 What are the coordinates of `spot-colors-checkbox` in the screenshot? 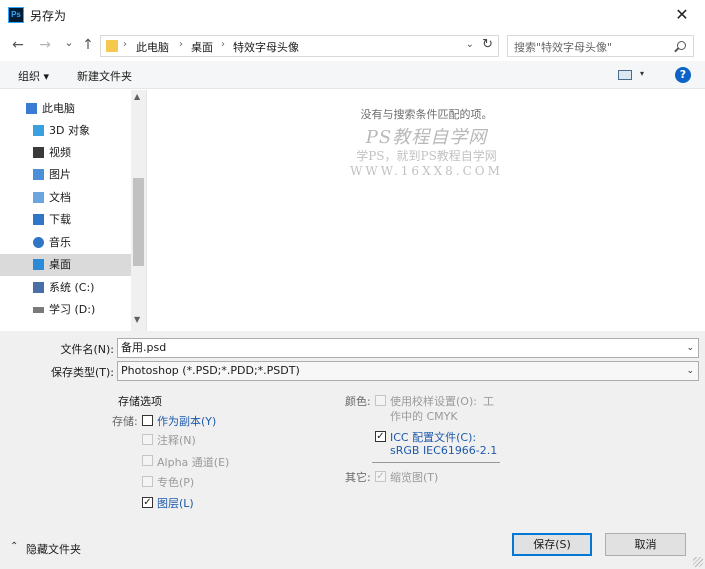 It's located at (147, 481).